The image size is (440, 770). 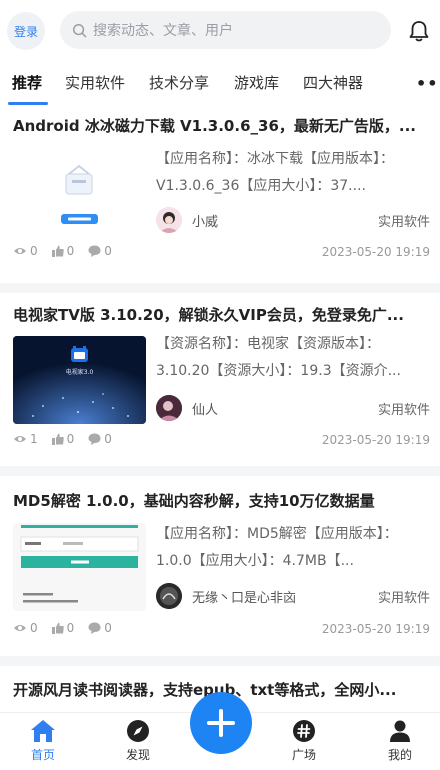 I want to click on create-post-button, so click(x=221, y=723).